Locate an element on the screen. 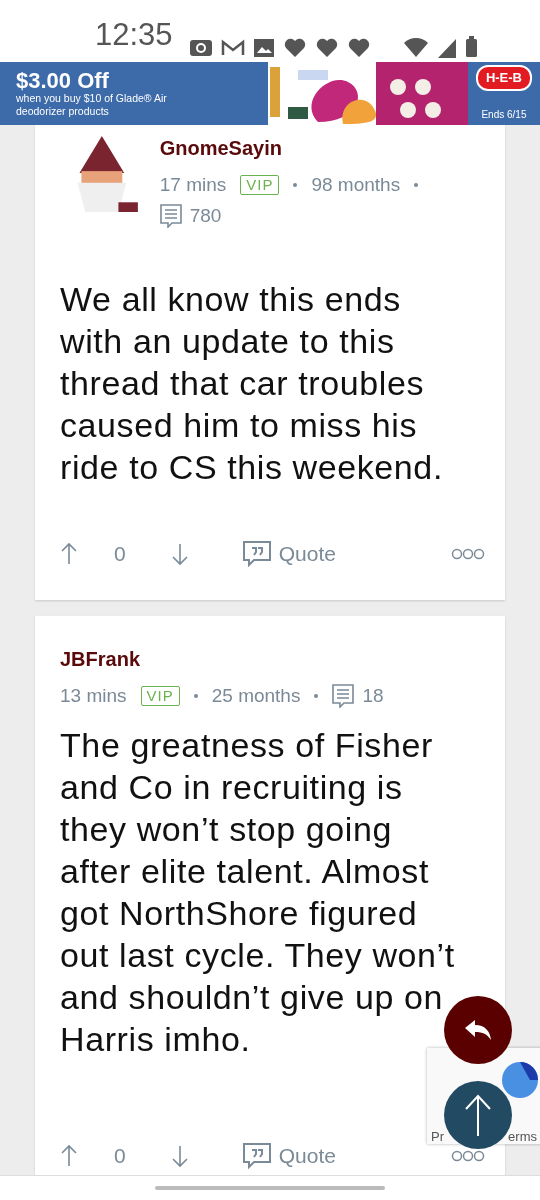  post-count: 780 is located at coordinates (205, 215).